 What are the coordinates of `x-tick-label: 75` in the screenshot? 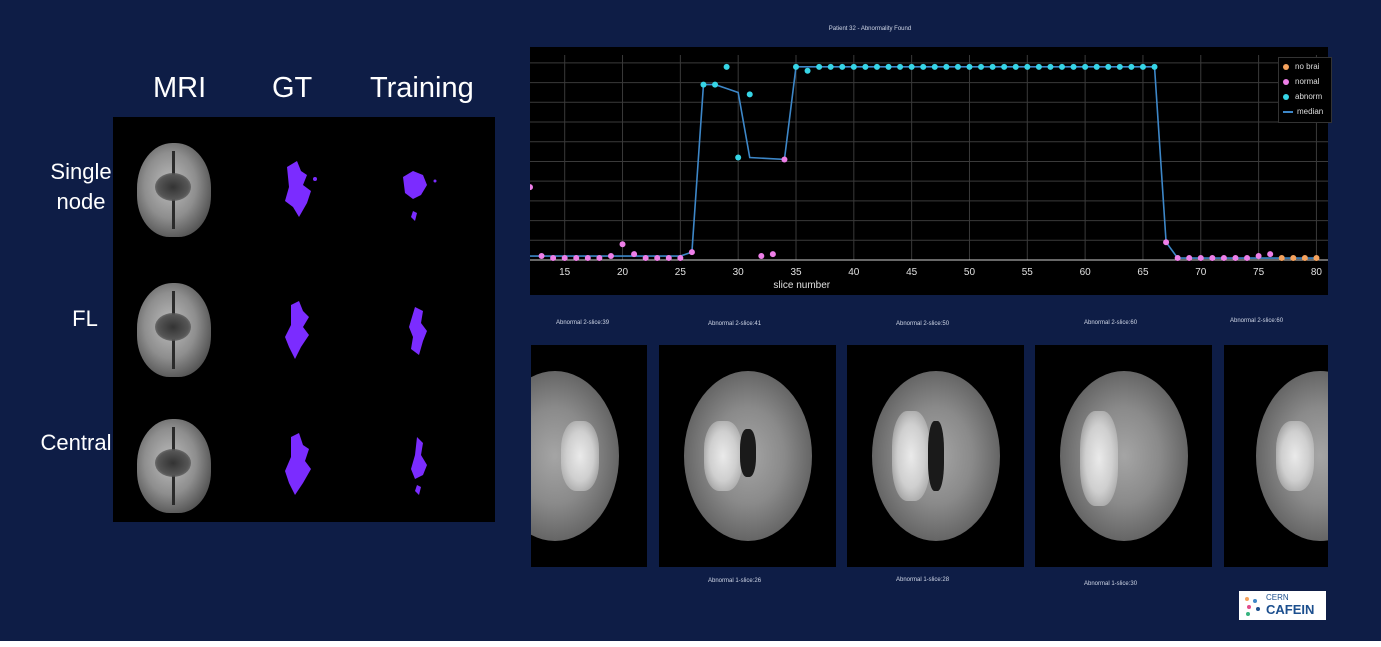 It's located at (1259, 272).